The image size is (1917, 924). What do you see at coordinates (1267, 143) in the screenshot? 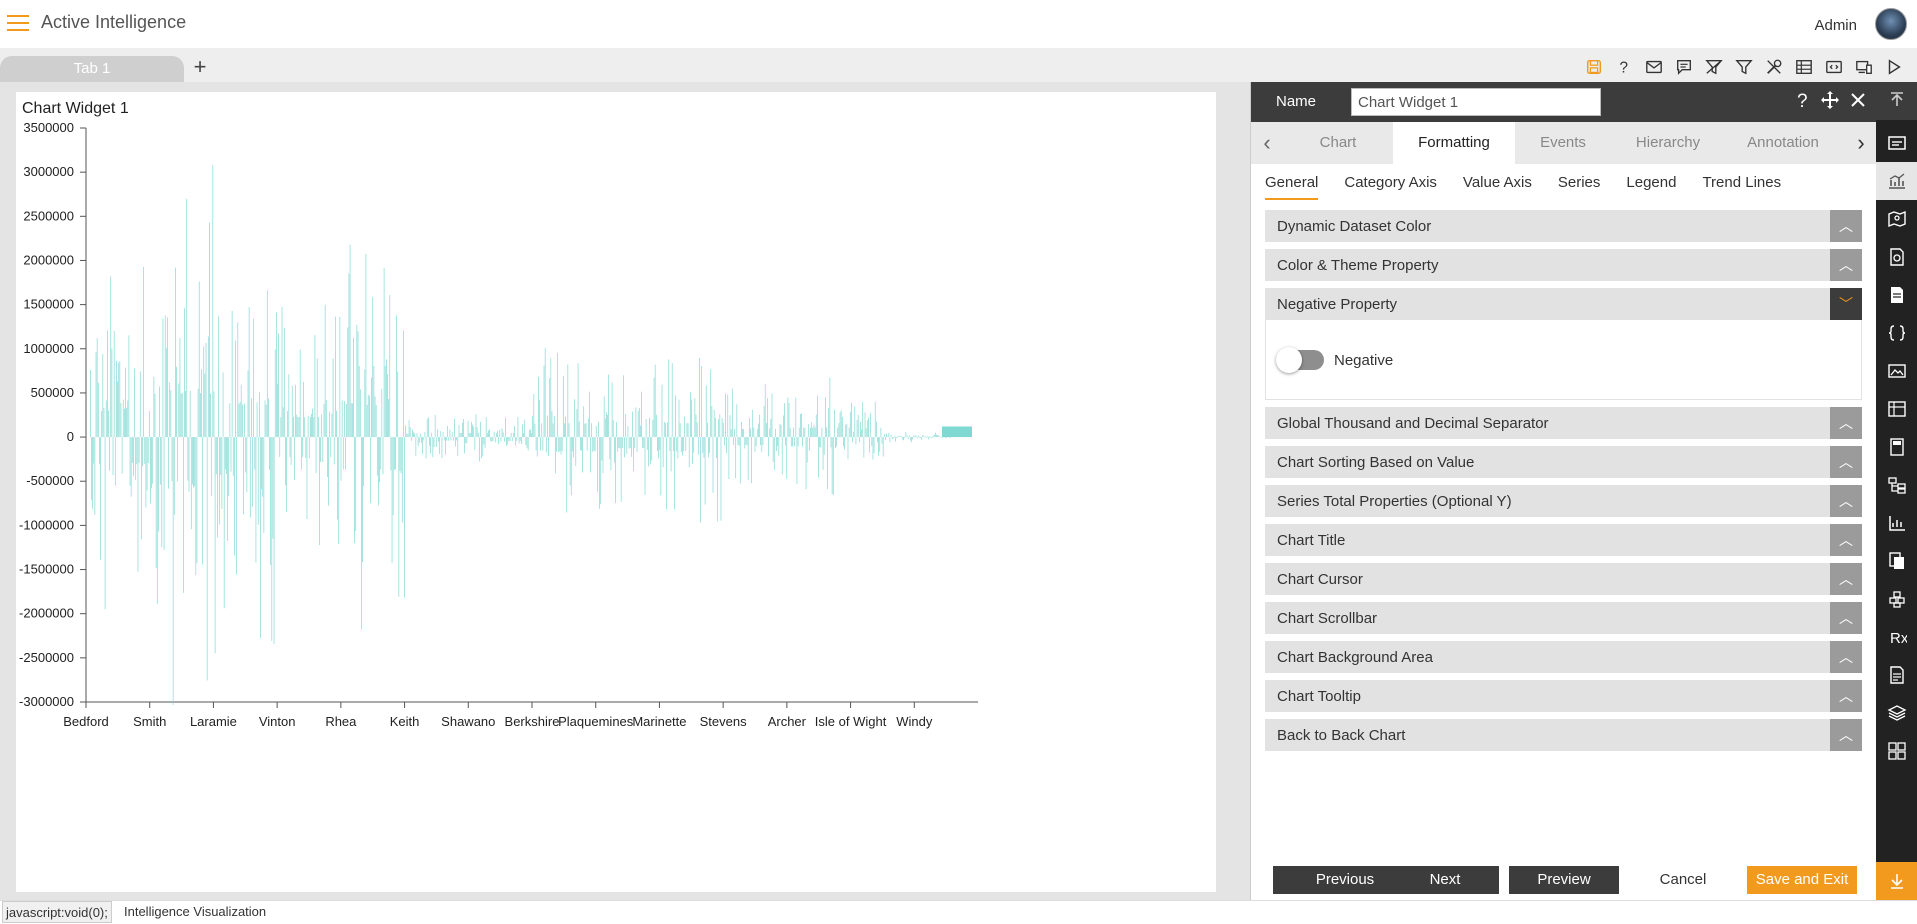
I see `chevron-left-icon: ‹` at bounding box center [1267, 143].